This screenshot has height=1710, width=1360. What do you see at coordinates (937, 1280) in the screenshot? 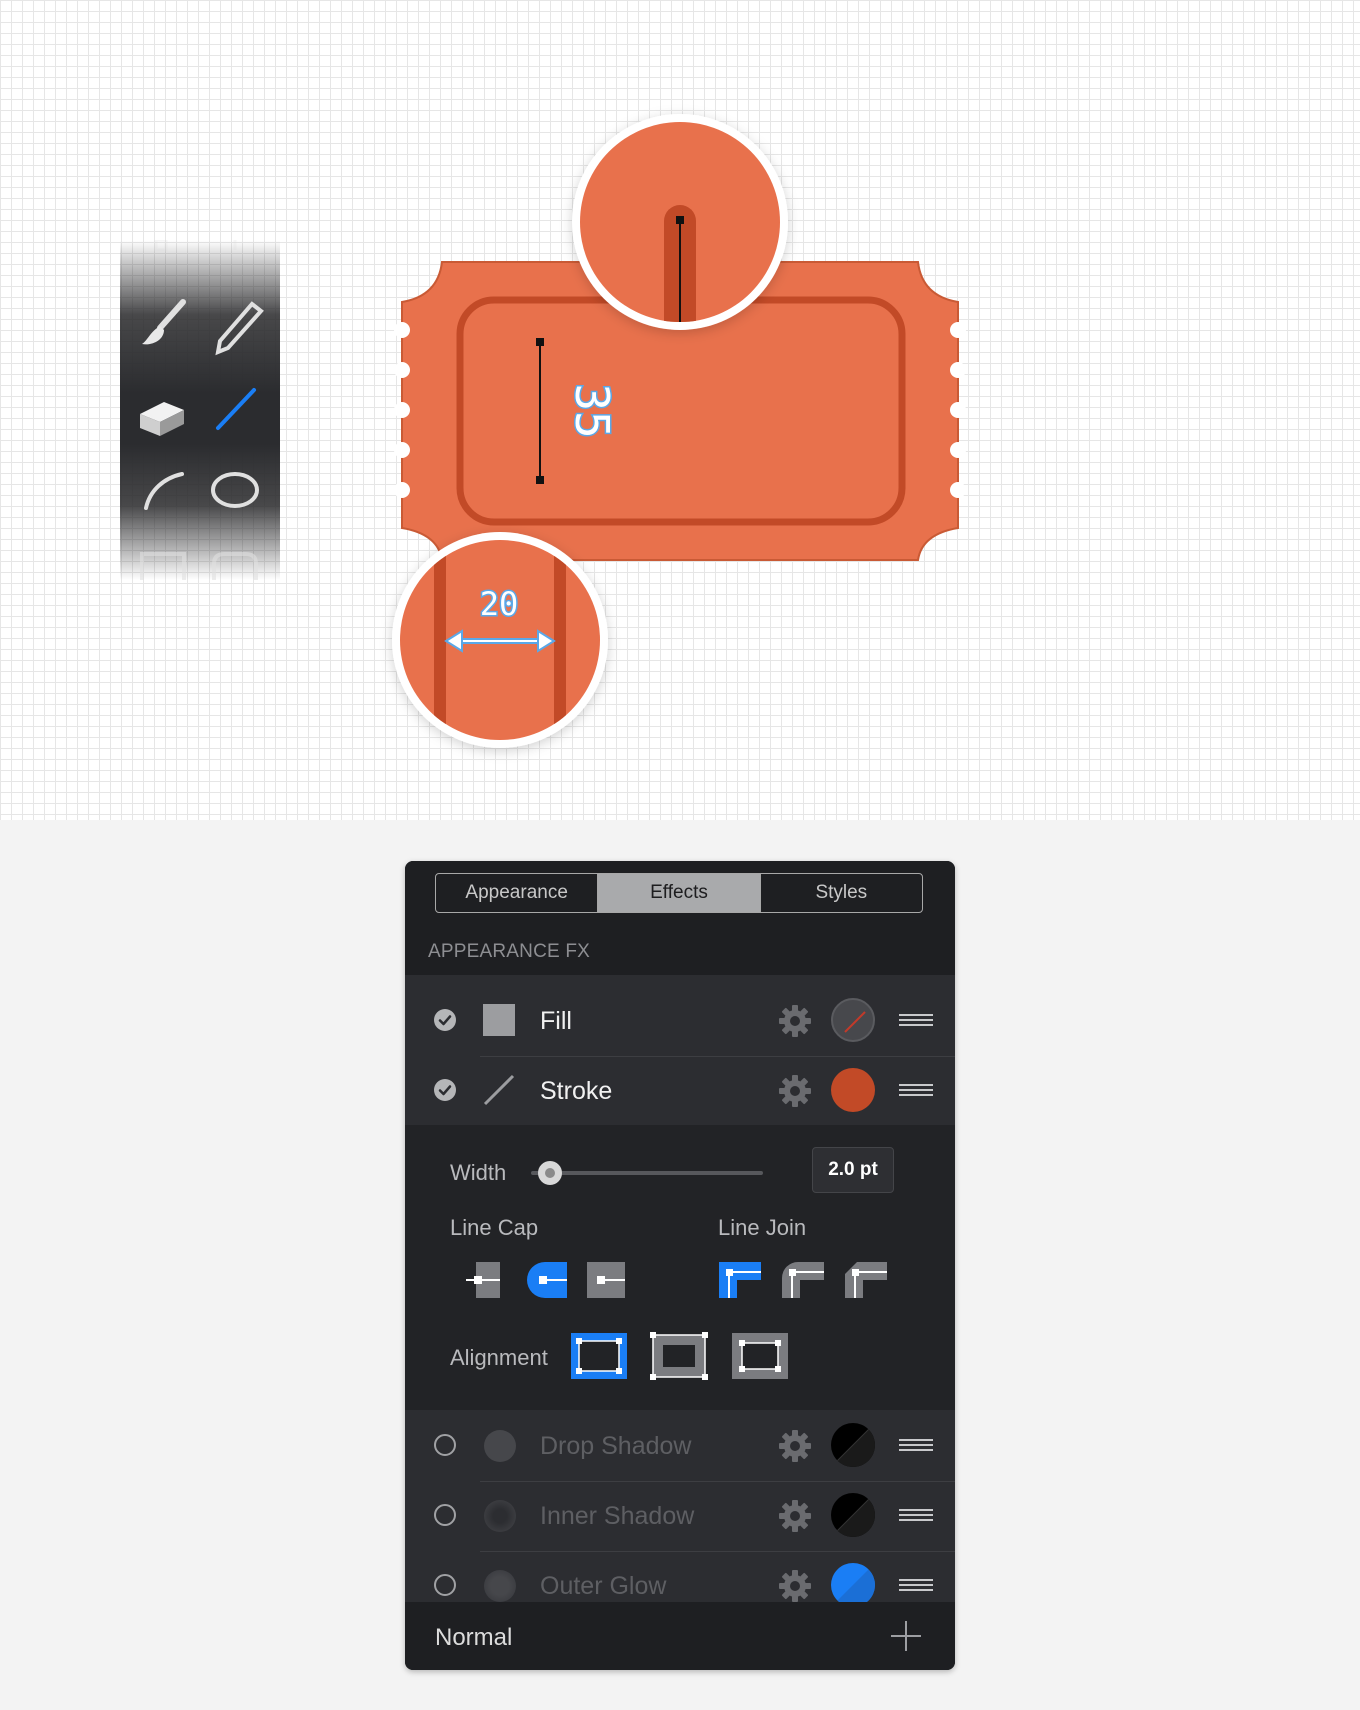
I see `line-cap-round-icon` at bounding box center [937, 1280].